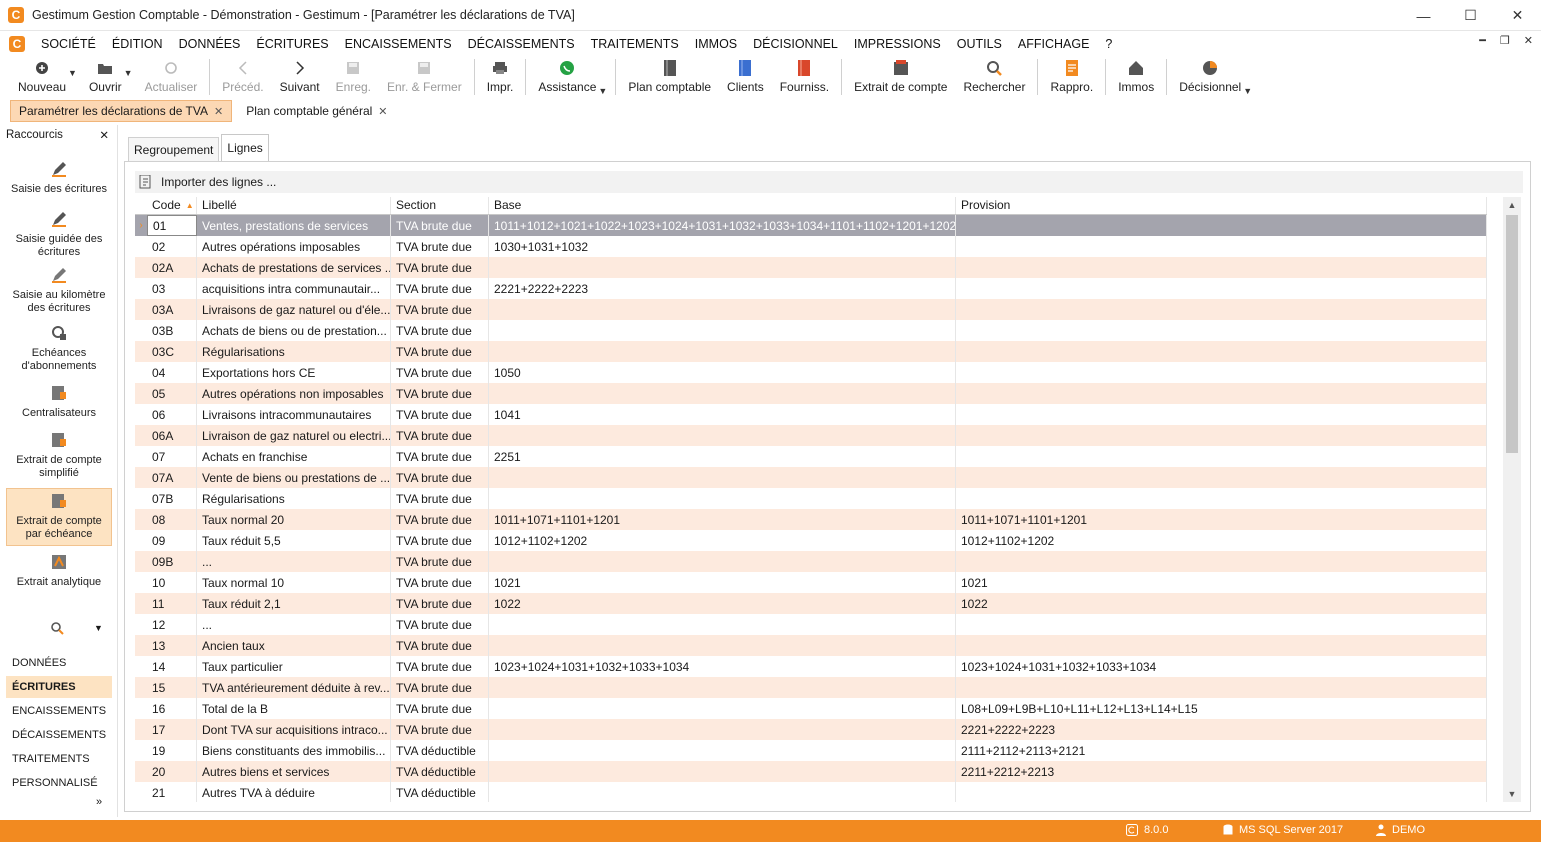 This screenshot has height=842, width=1541. I want to click on column-header-base: Base, so click(722, 205).